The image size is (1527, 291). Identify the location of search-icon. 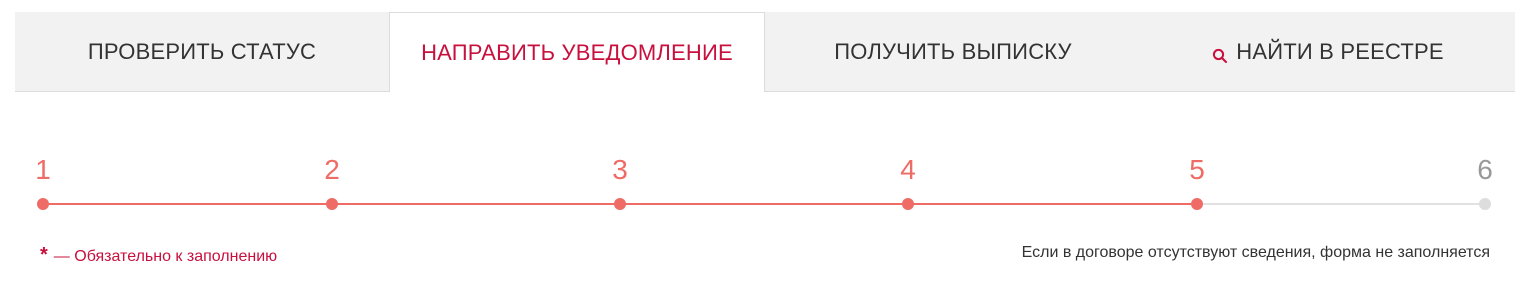
(1220, 53).